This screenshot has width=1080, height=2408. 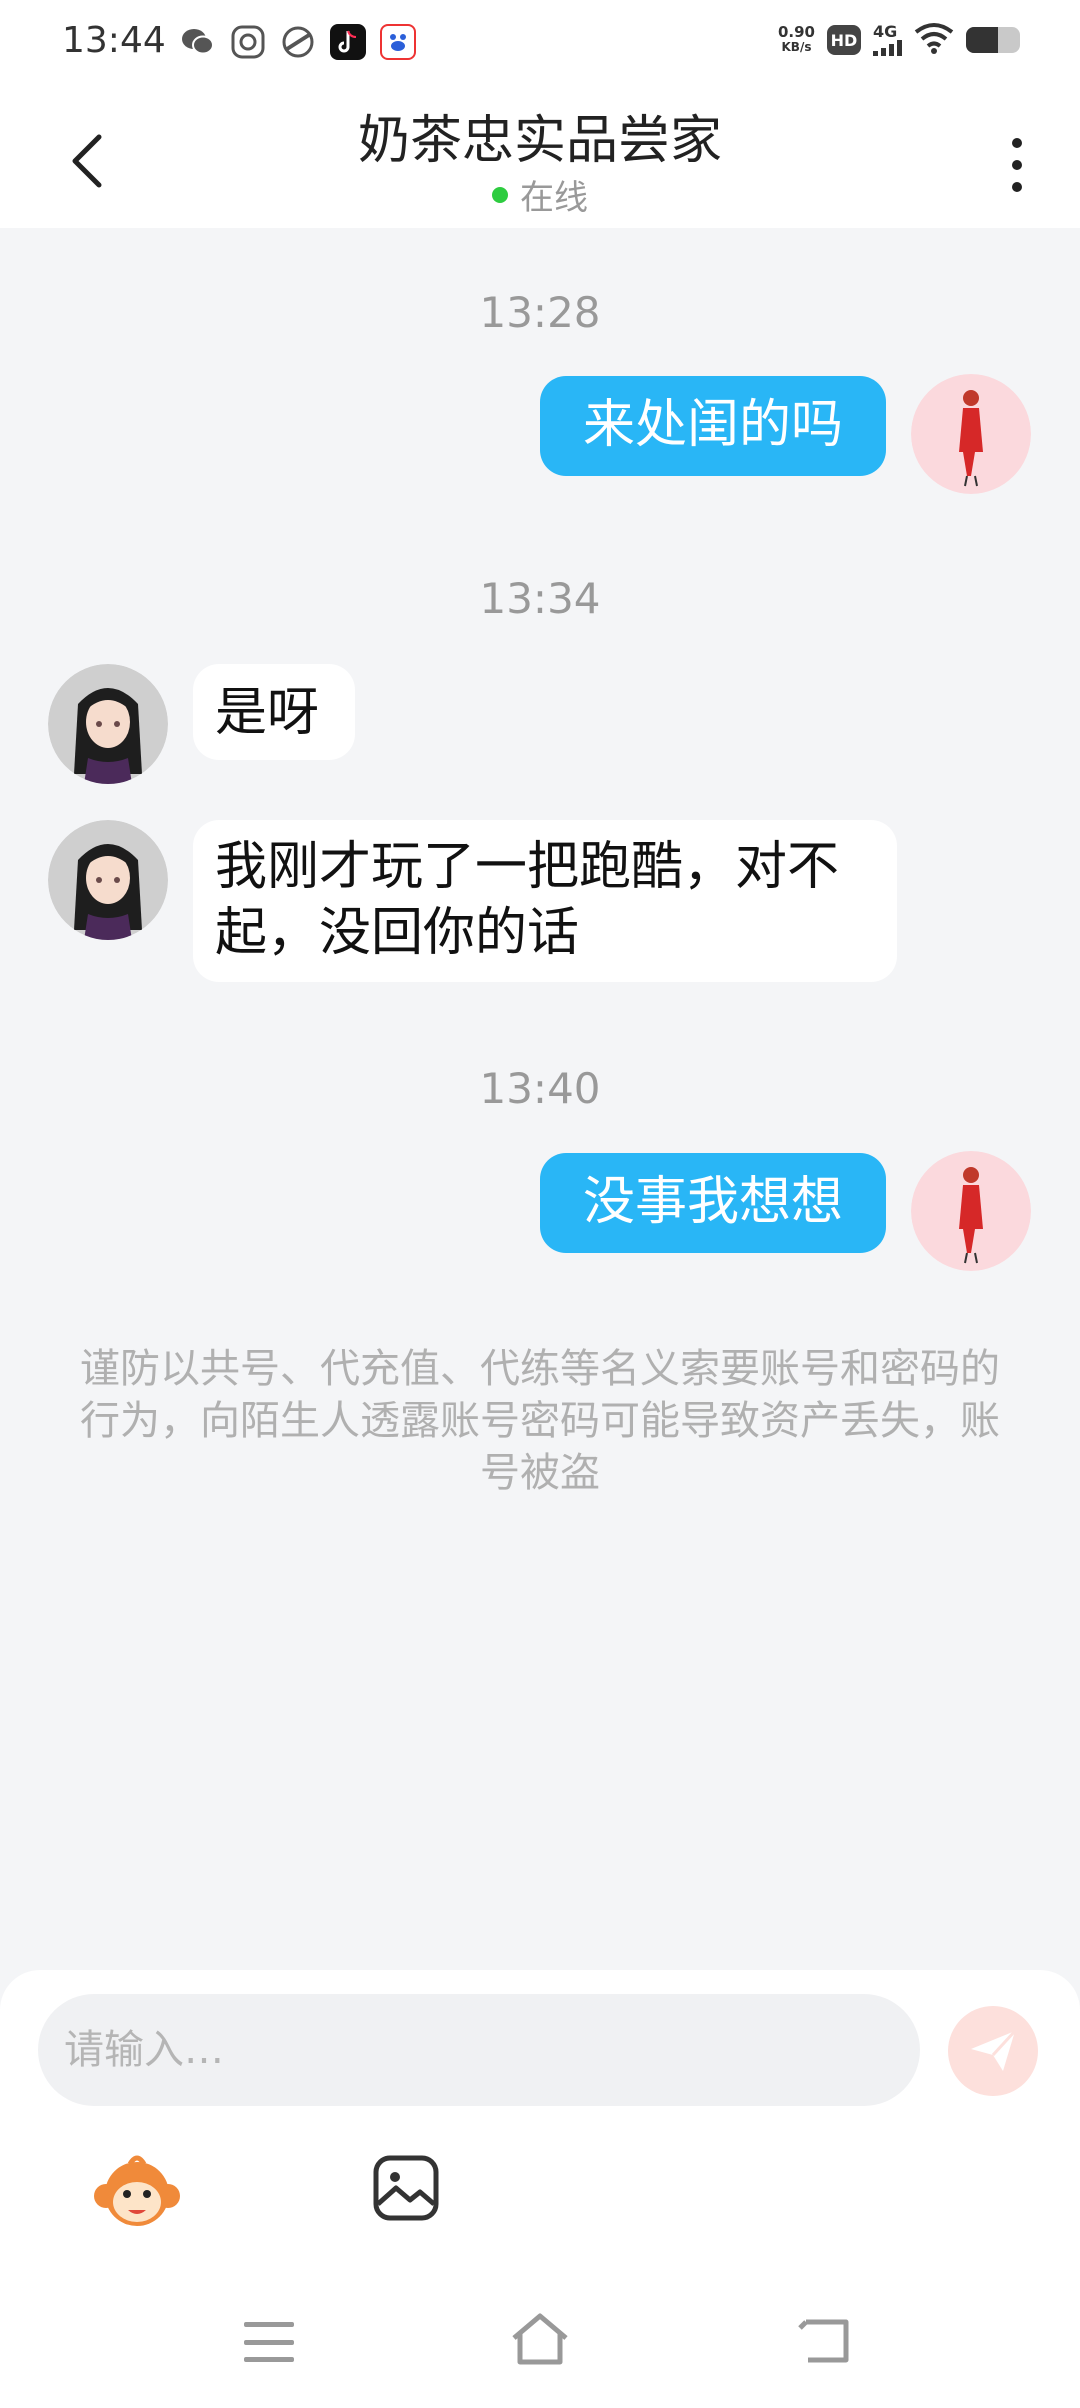 I want to click on gallery-app-icon, so click(x=298, y=42).